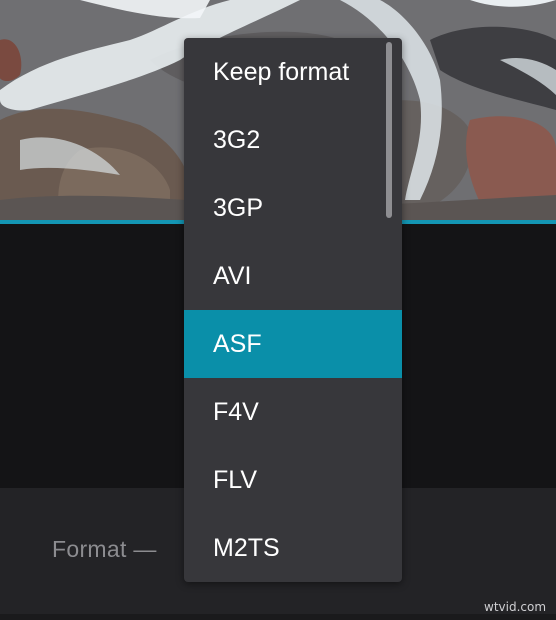 This screenshot has width=556, height=620. What do you see at coordinates (293, 480) in the screenshot?
I see `format-option-flv: FLV` at bounding box center [293, 480].